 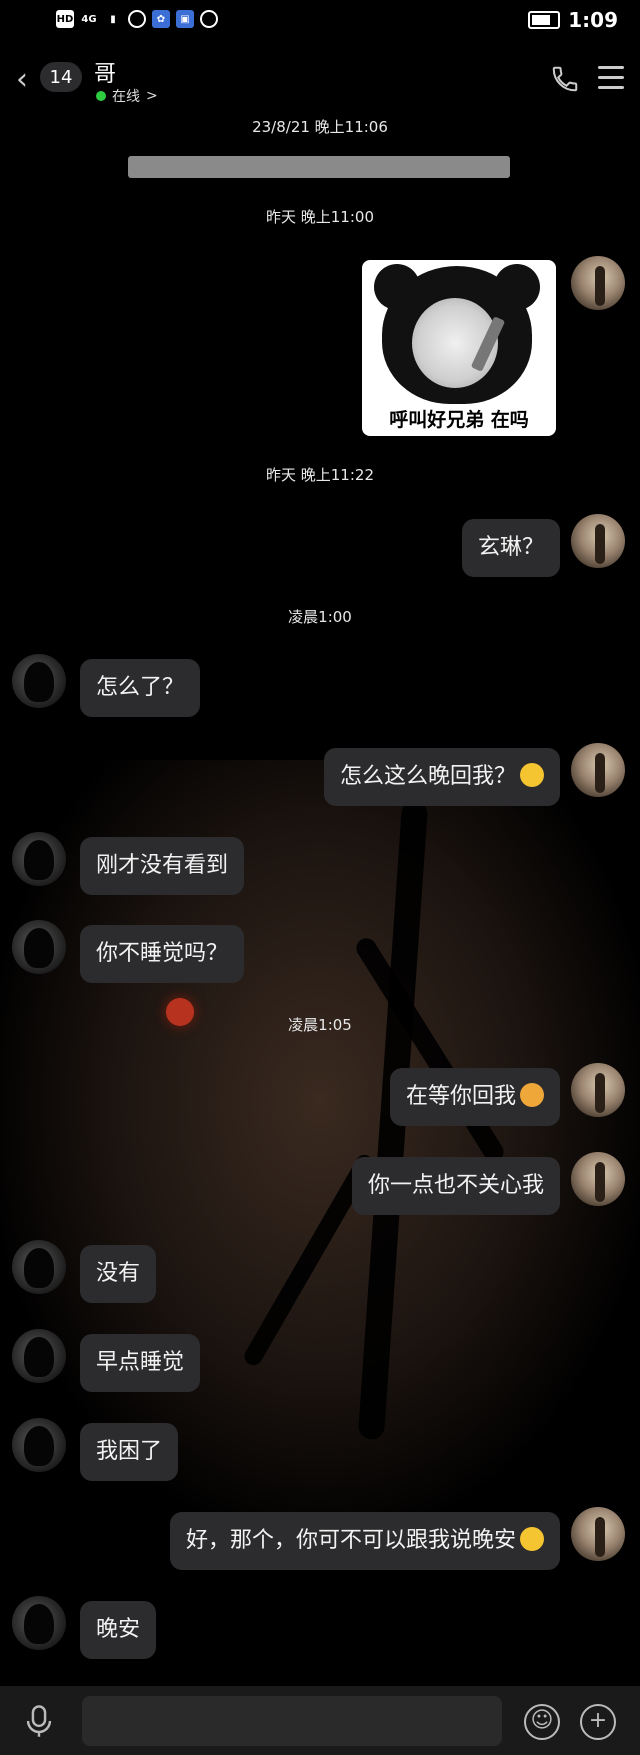 I want to click on message-text: 你不睡觉吗？, so click(x=162, y=953).